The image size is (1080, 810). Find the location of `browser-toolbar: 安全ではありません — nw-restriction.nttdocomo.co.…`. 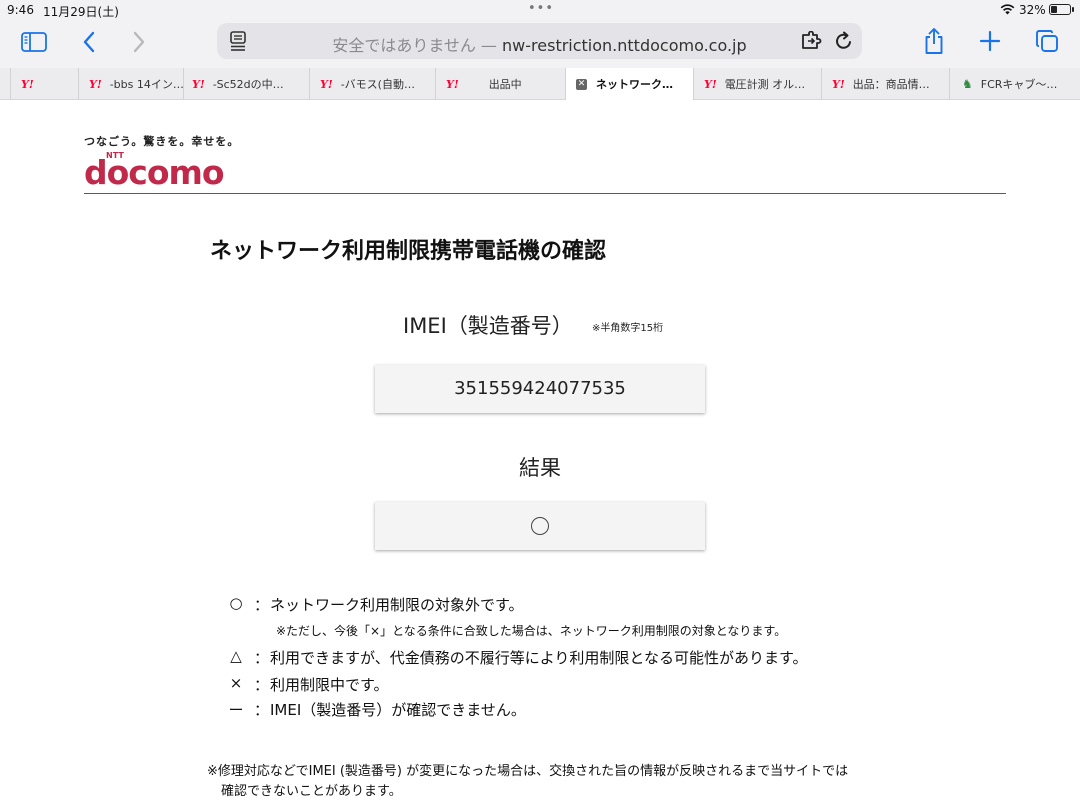

browser-toolbar: 安全ではありません — nw-restriction.nttdocomo.co.… is located at coordinates (540, 44).